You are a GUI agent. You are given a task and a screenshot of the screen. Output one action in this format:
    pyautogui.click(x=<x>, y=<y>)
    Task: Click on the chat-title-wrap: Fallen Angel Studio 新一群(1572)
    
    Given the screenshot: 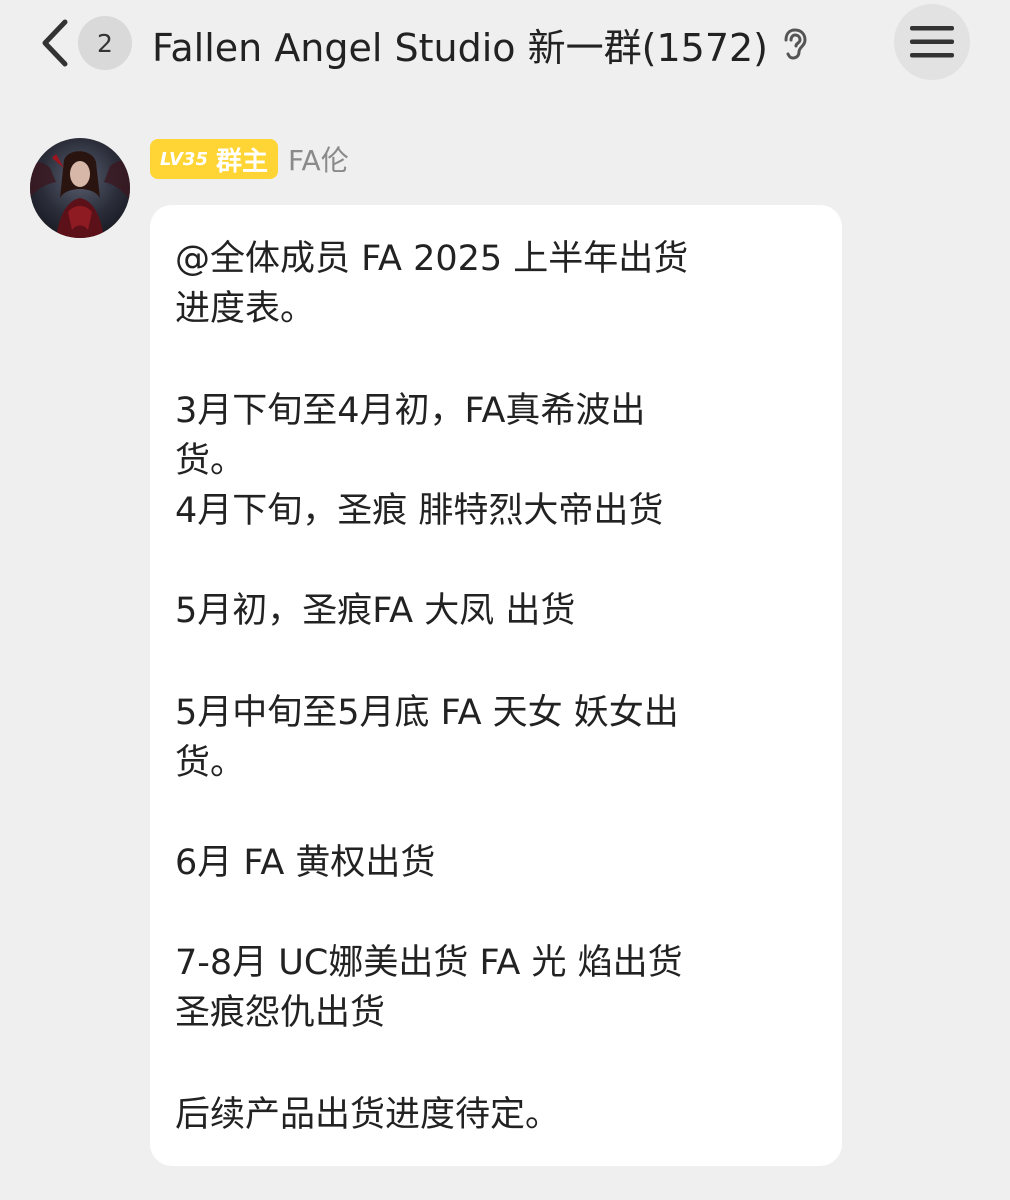 What is the action you would take?
    pyautogui.click(x=481, y=44)
    